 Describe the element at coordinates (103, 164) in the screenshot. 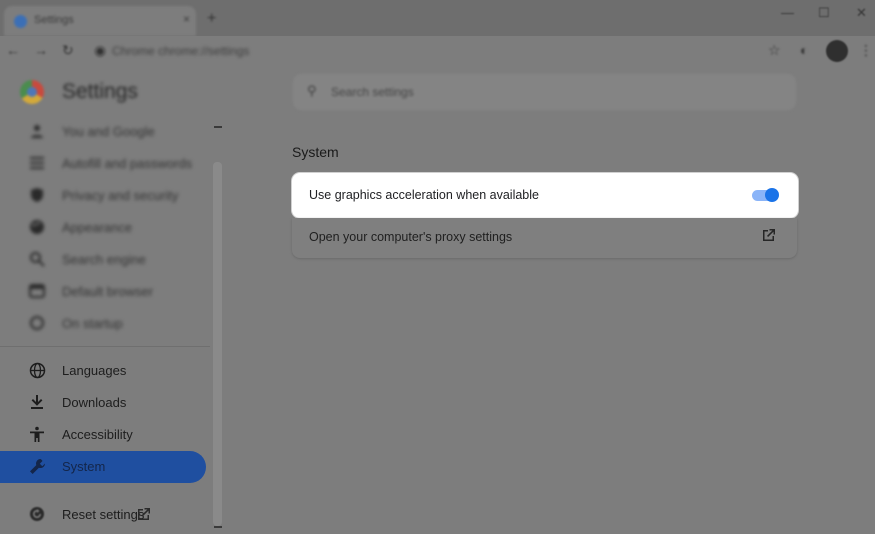

I see `sidebar-item-autofill: Autofill and passwords` at that location.